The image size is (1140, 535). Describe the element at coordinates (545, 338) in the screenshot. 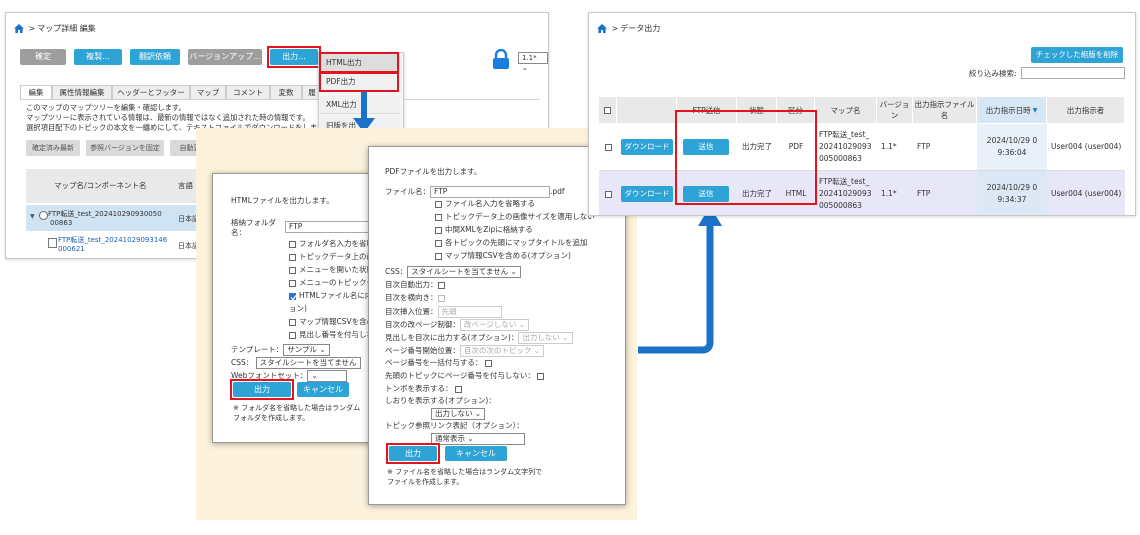

I see `heading-output-select: 出力しない ⌄` at that location.